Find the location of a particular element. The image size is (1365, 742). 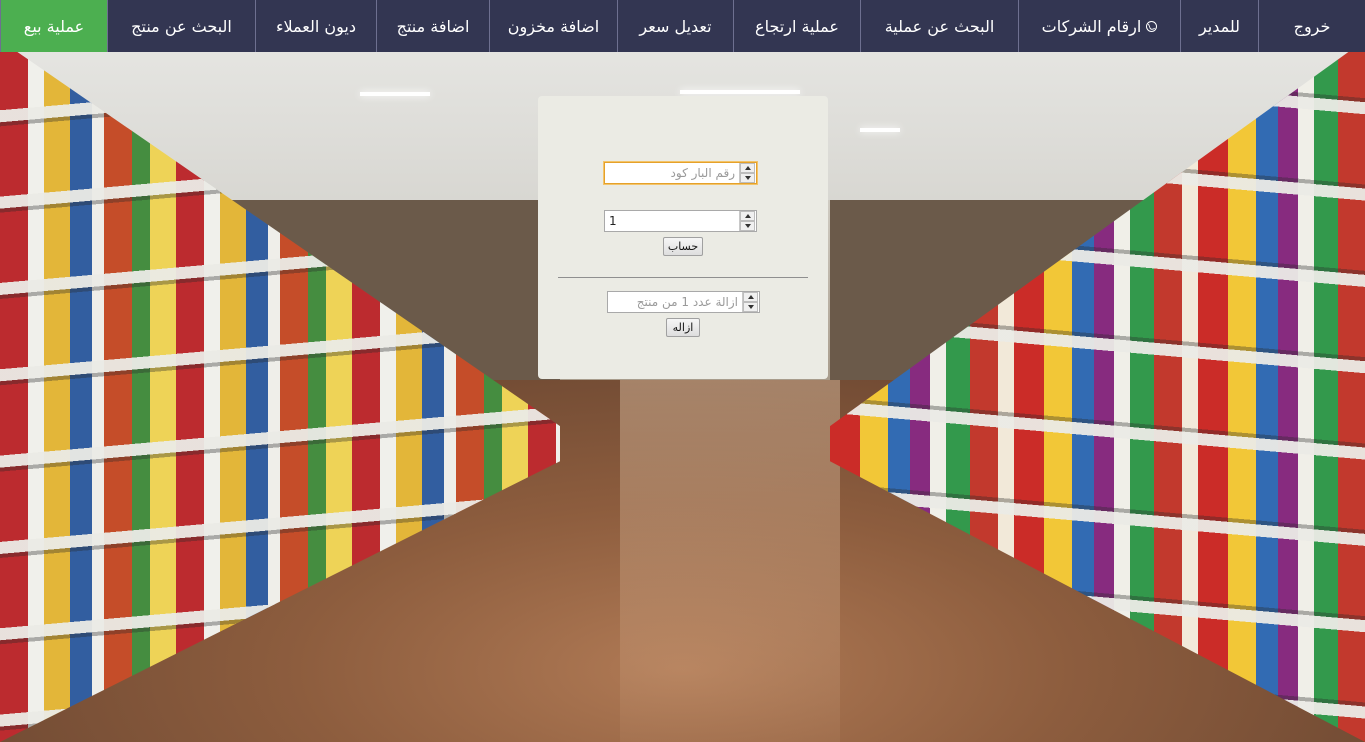

nav-edit-price: تعديل سعر is located at coordinates (675, 26).